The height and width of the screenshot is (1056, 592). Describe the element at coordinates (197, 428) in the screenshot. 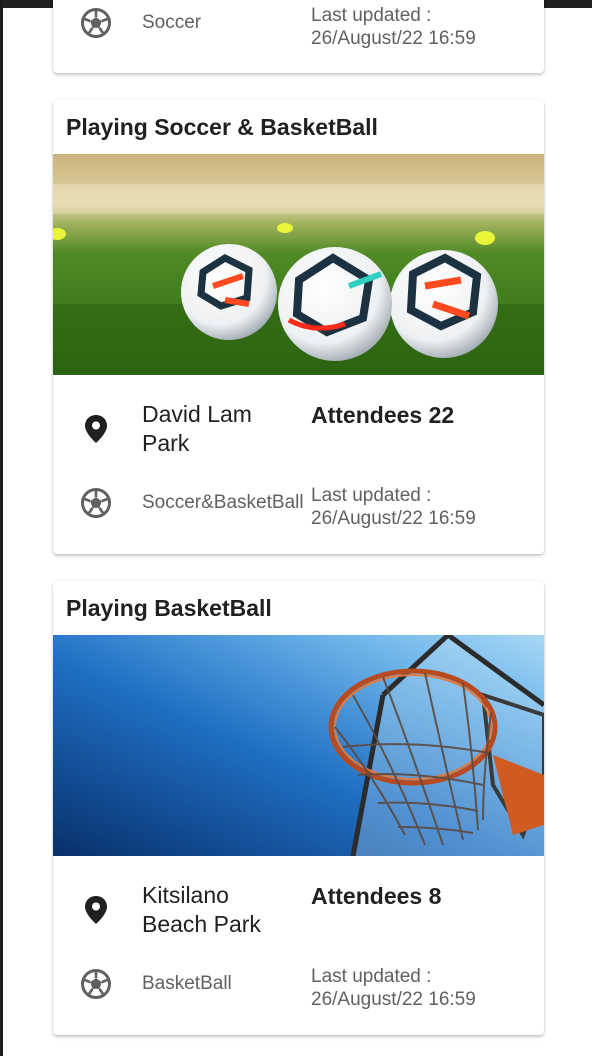

I see `location-name: David Lam Park` at that location.